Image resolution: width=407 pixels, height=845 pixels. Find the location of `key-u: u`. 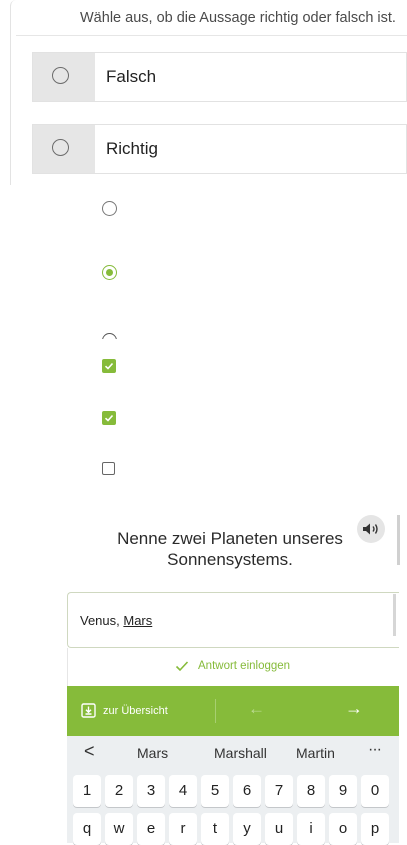

key-u: u is located at coordinates (279, 829).